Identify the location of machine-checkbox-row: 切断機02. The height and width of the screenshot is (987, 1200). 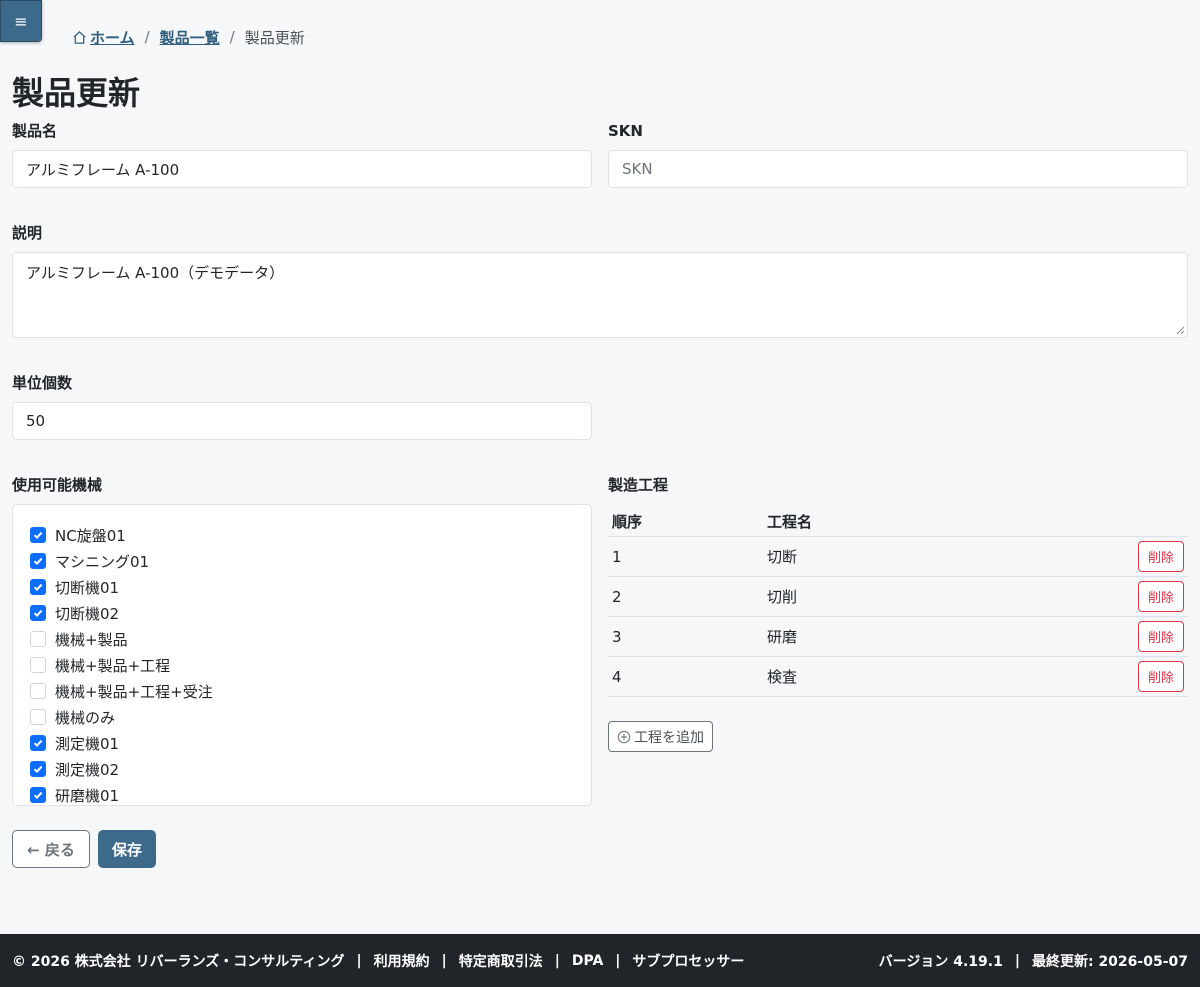
(302, 613).